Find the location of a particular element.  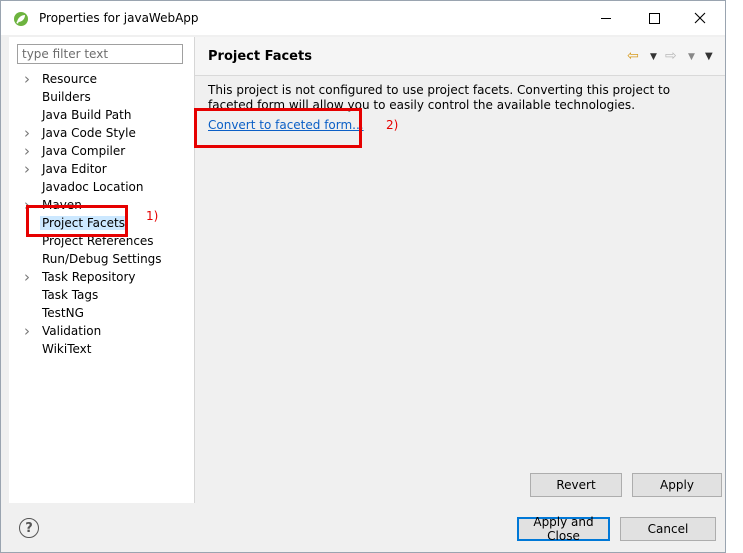

forward-history-dropdown-icon: ▼ is located at coordinates (691, 57).